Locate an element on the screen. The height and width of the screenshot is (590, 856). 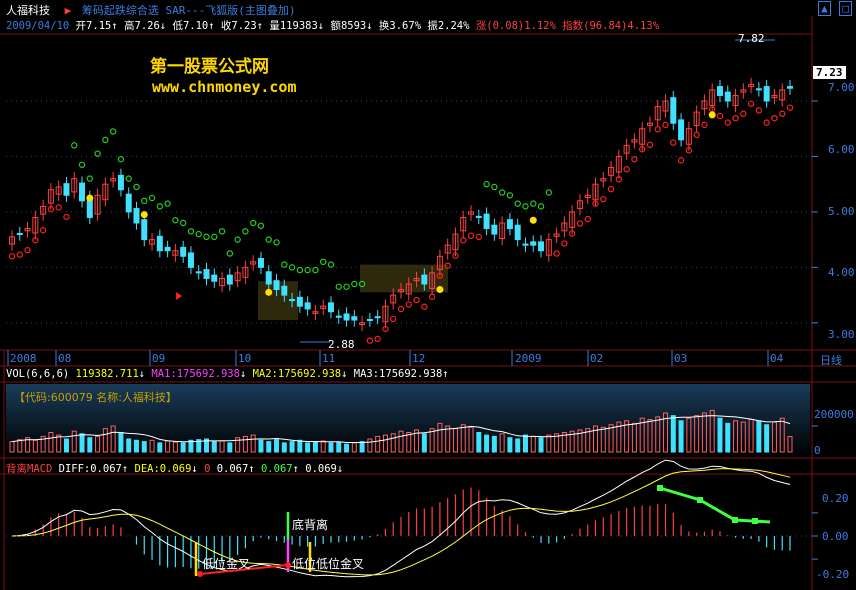
vol-value: 119382.711 is located at coordinates (107, 374).